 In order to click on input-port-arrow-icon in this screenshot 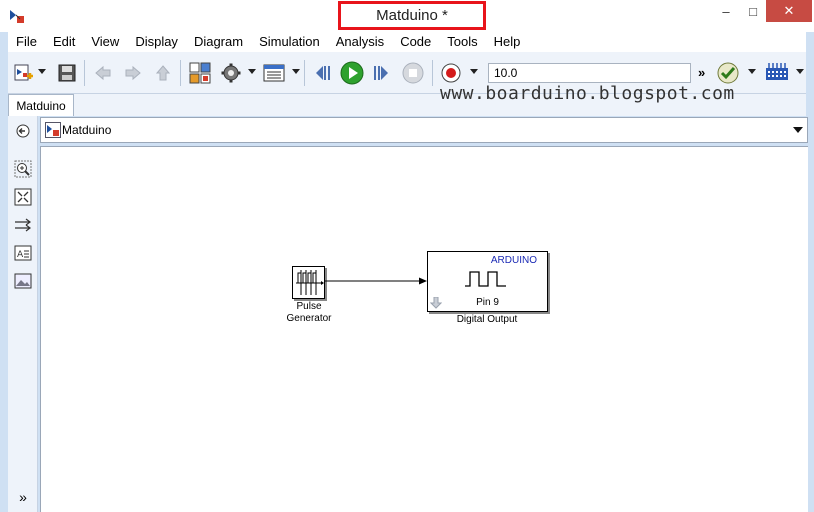, I will do `click(436, 303)`.